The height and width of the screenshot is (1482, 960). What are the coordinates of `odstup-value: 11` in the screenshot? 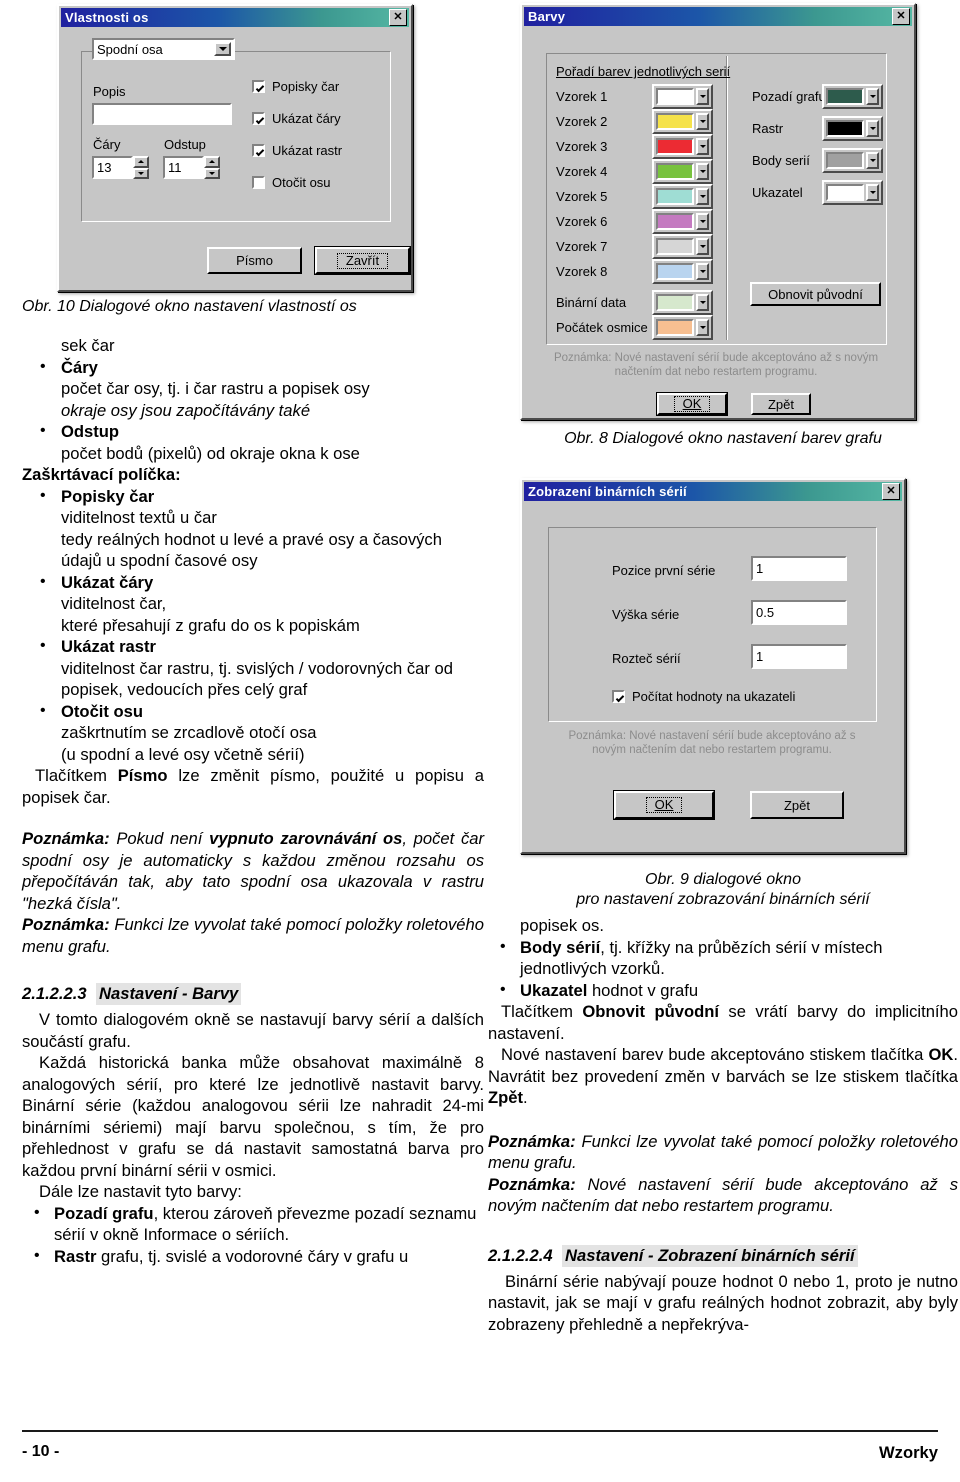 It's located at (183, 167).